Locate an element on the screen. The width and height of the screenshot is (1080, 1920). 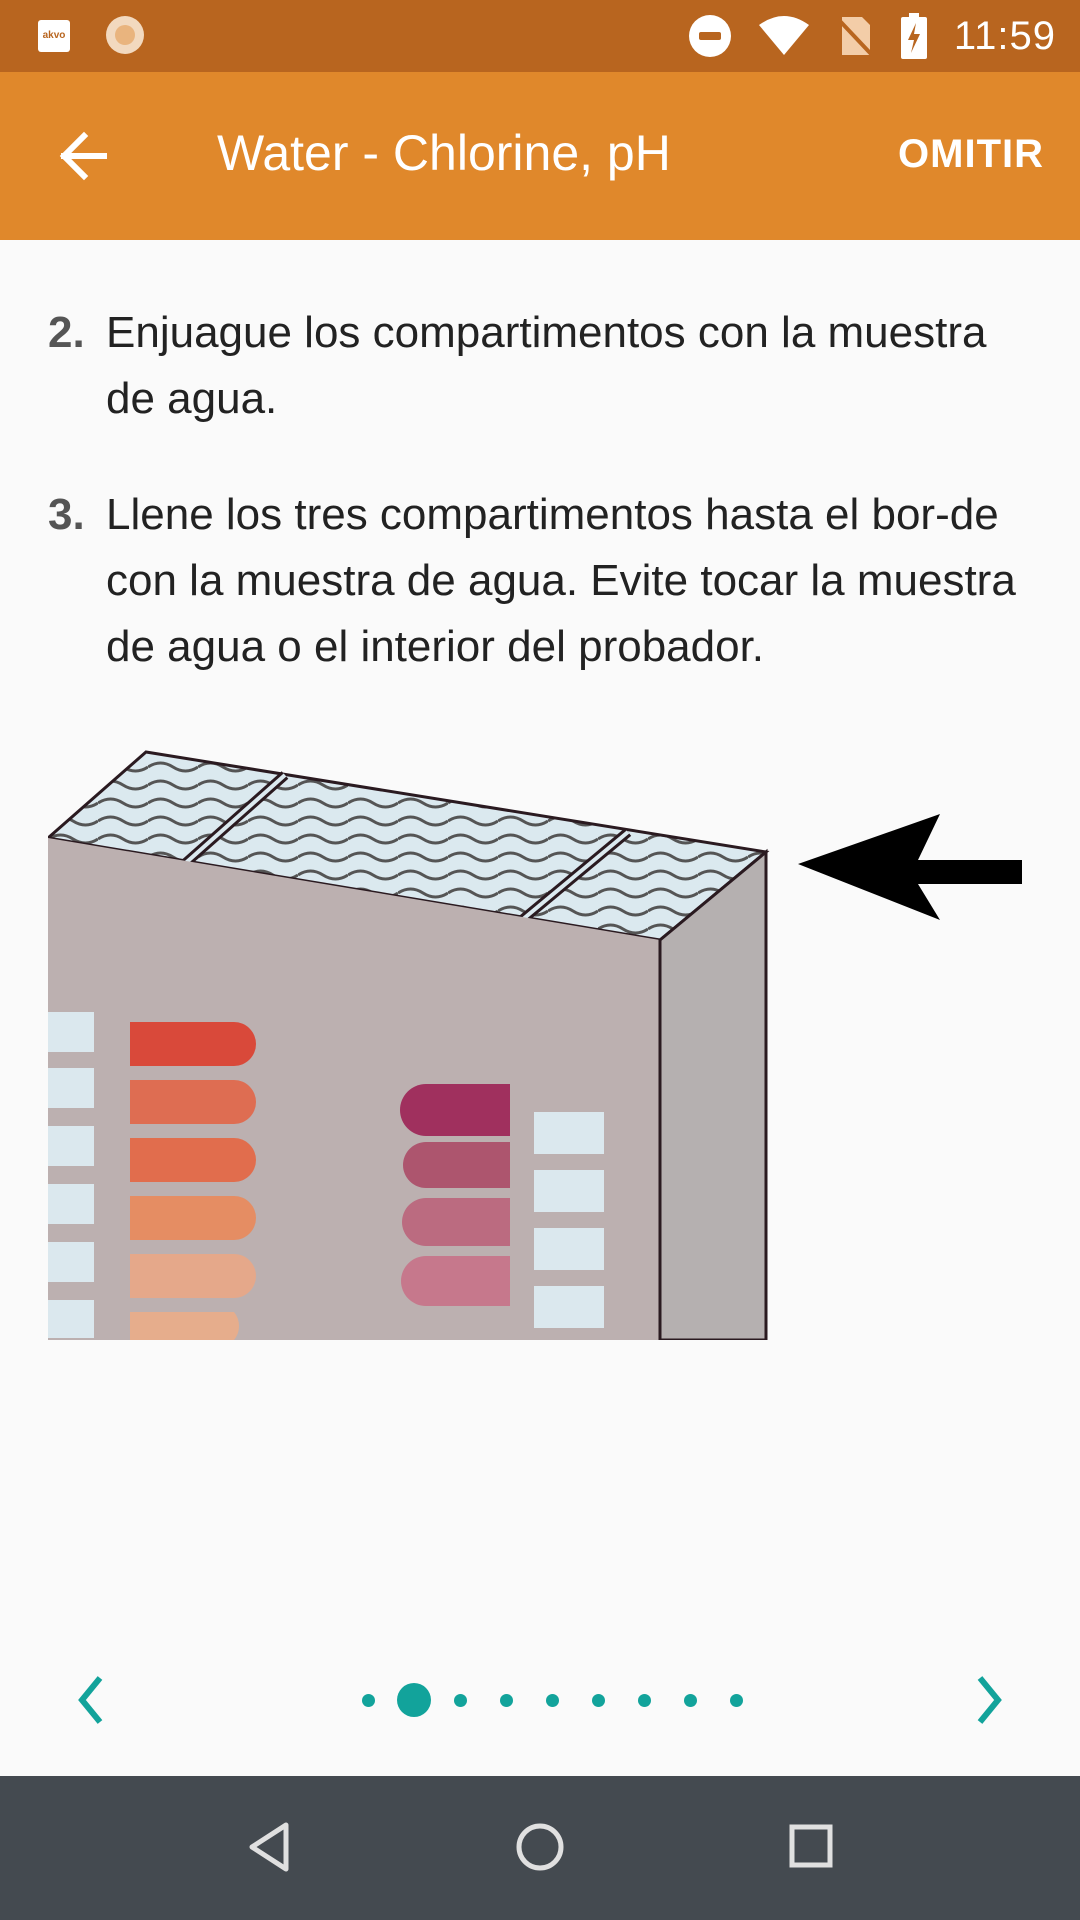
status-bar: akvo 11:59 is located at coordinates (540, 36).